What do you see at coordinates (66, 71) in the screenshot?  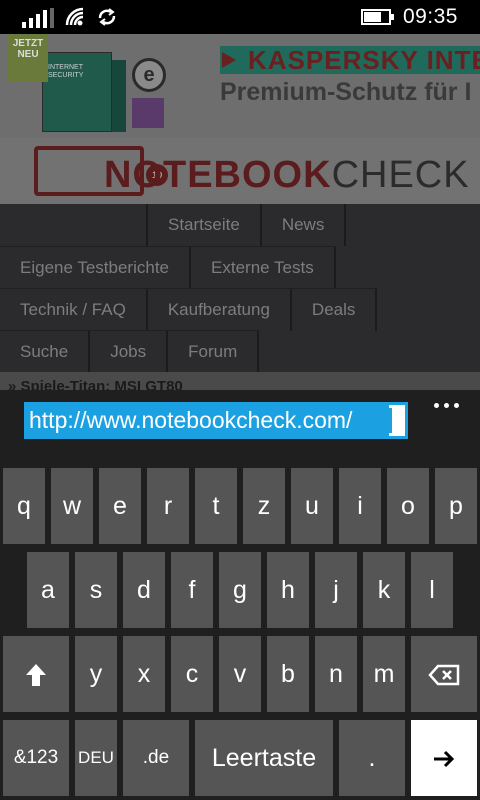 I see `ad-product-text: INTERNET SECURITY` at bounding box center [66, 71].